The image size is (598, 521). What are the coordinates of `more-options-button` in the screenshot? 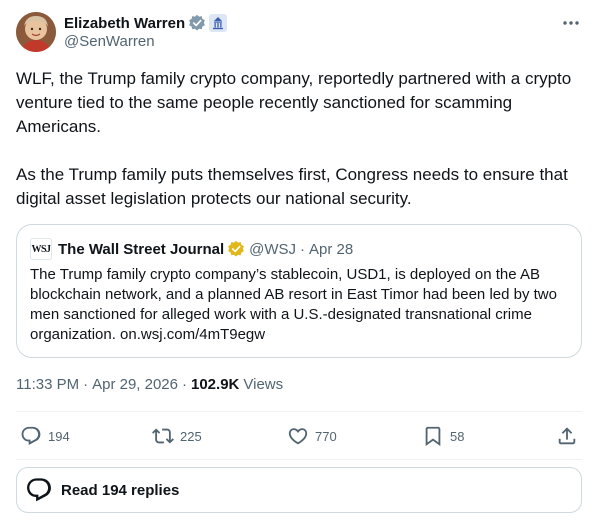 It's located at (571, 23).